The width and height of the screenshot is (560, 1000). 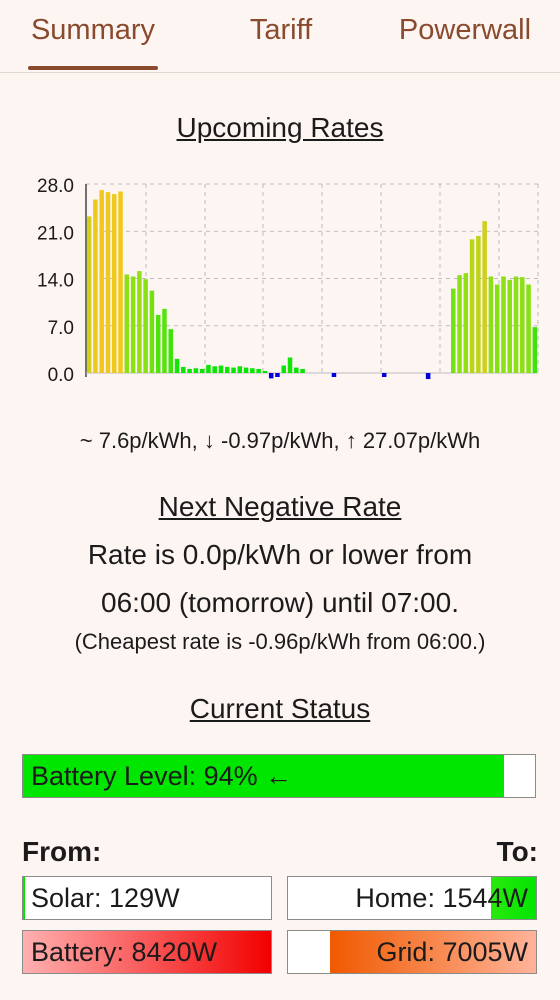 I want to click on negative-rate-line-1: Rate is 0.0p/kWh or lower from, so click(x=280, y=554).